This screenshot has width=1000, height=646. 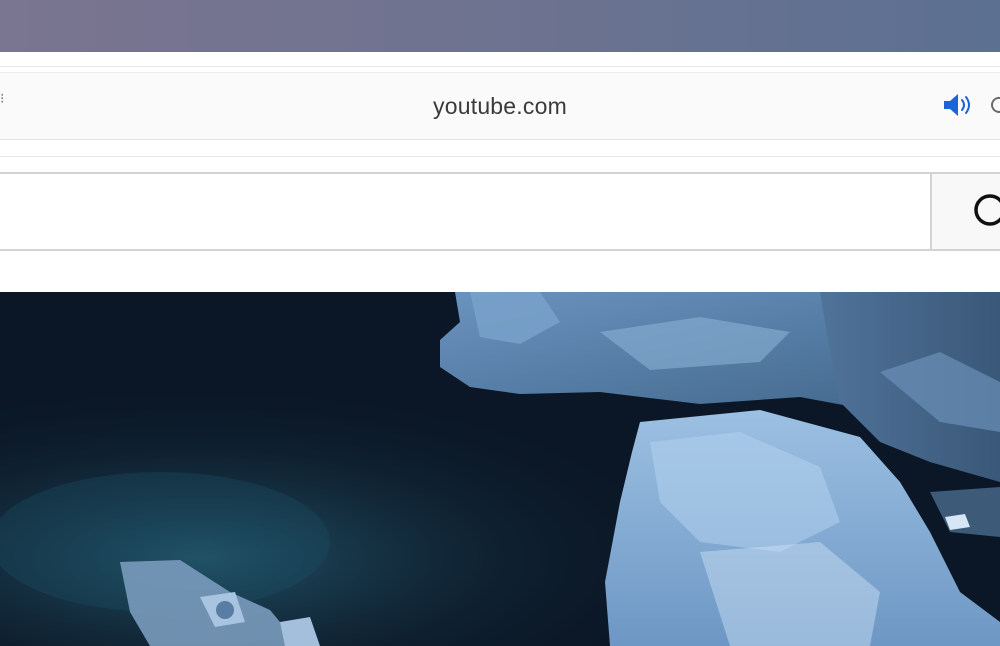 What do you see at coordinates (465, 211) in the screenshot?
I see `search-input` at bounding box center [465, 211].